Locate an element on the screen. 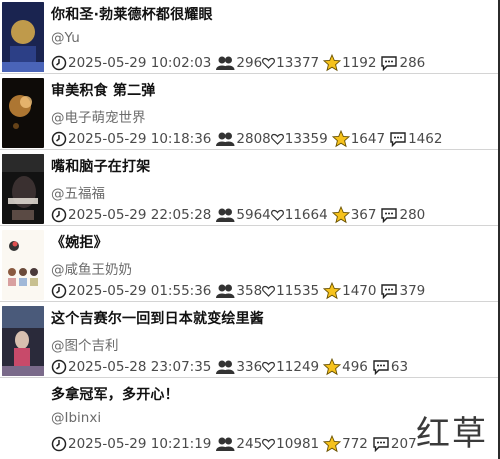 This screenshot has width=500, height=459. comment-count: 1462 is located at coordinates (425, 139).